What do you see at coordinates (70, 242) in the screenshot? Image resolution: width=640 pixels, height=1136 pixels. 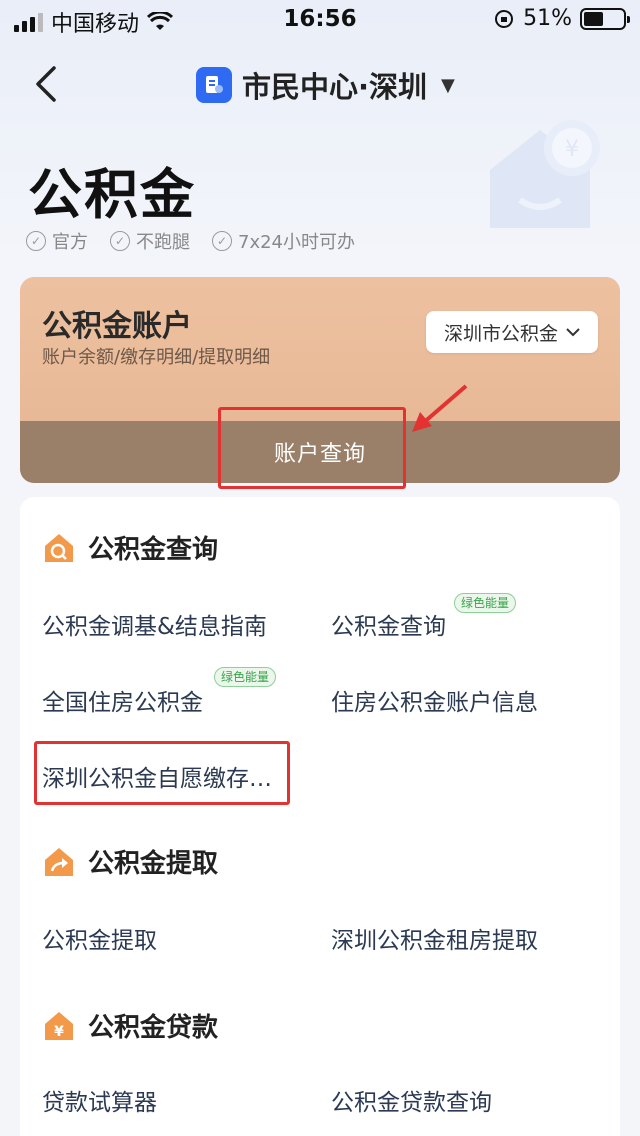 I see `tag-label: 官方` at bounding box center [70, 242].